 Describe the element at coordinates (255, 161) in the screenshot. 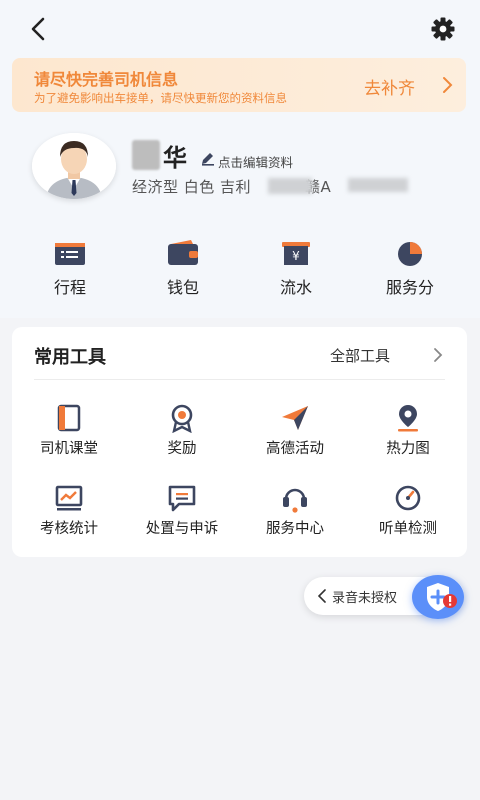

I see `edit-profile-link: 点击编辑资料` at that location.